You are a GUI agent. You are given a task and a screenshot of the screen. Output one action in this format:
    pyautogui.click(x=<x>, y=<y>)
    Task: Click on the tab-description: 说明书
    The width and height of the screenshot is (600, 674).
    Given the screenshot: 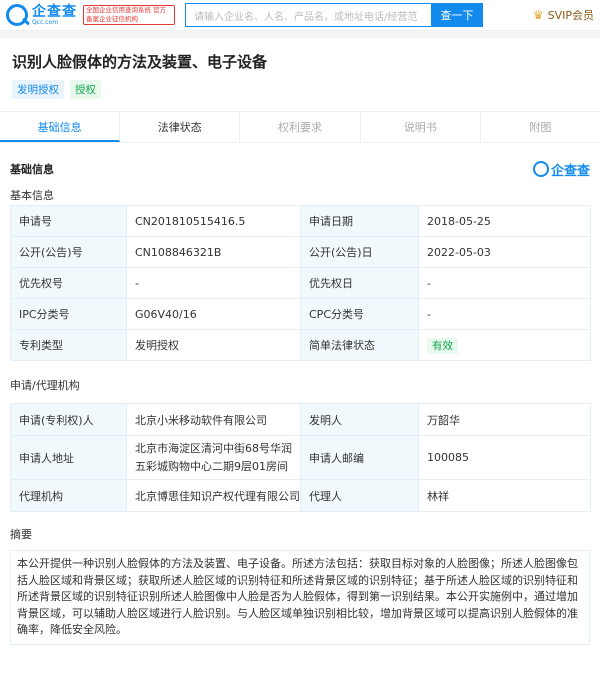 What is the action you would take?
    pyautogui.click(x=421, y=127)
    